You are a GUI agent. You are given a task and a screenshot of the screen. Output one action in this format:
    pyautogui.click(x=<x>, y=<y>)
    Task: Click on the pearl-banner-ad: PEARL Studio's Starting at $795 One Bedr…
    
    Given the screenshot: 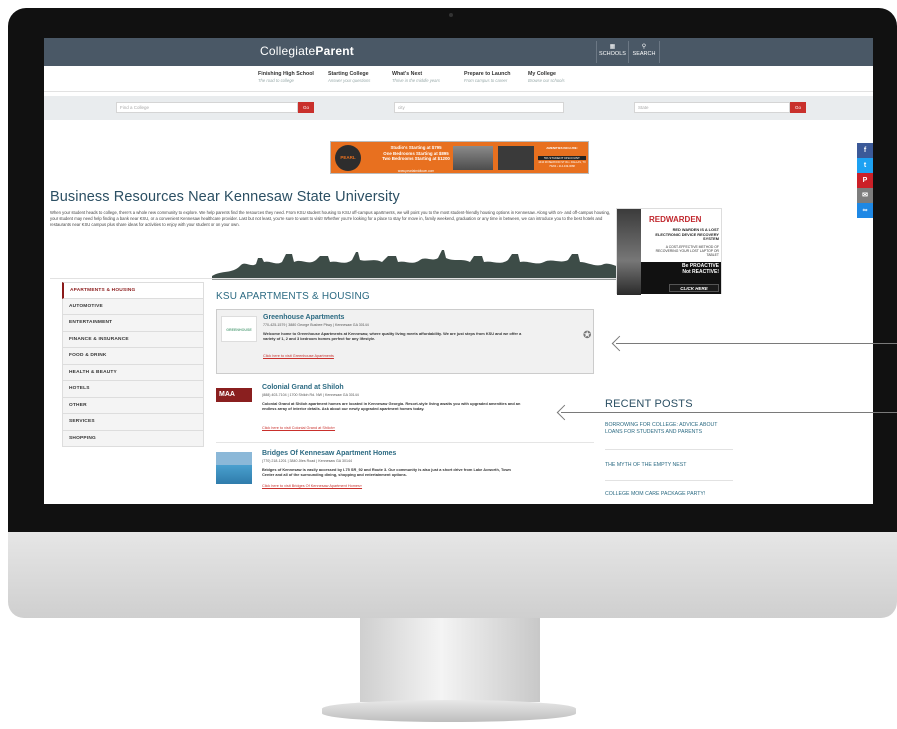 What is the action you would take?
    pyautogui.click(x=459, y=157)
    